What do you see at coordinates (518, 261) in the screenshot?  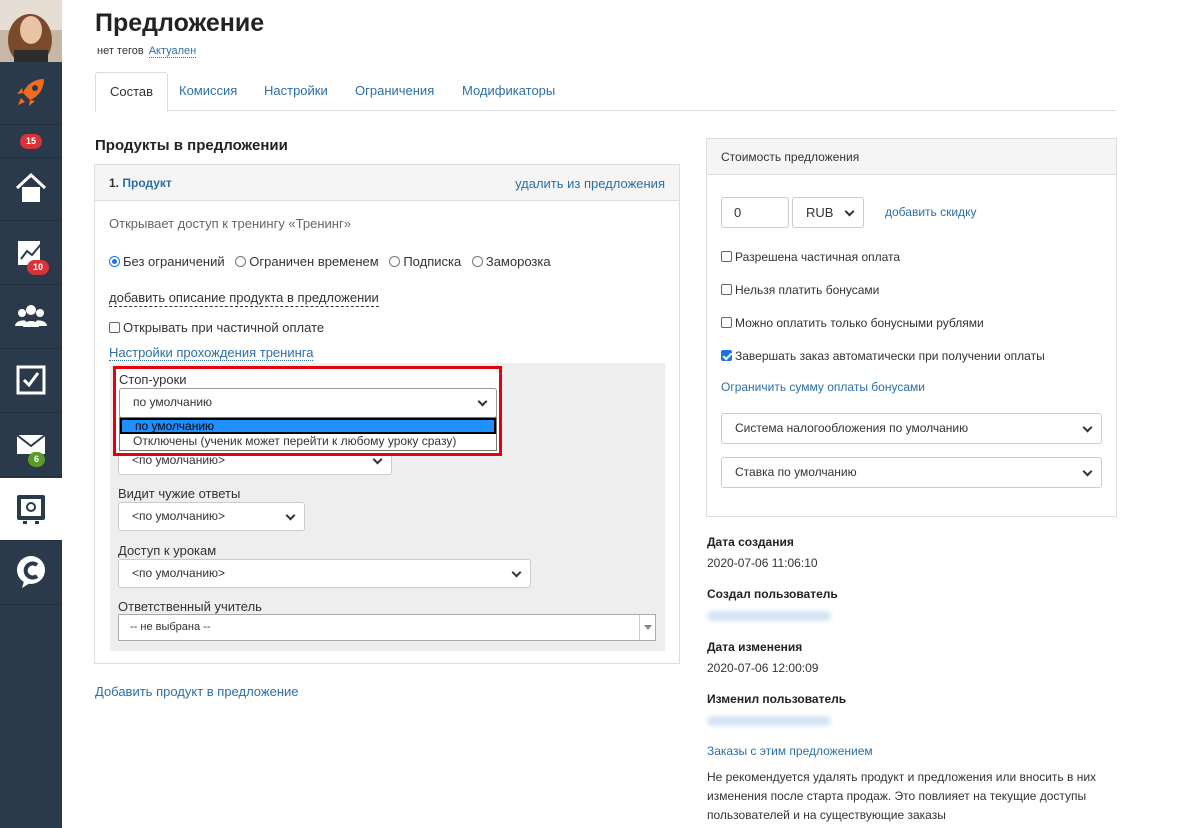 I see `radio-freeze-label: Заморозка` at bounding box center [518, 261].